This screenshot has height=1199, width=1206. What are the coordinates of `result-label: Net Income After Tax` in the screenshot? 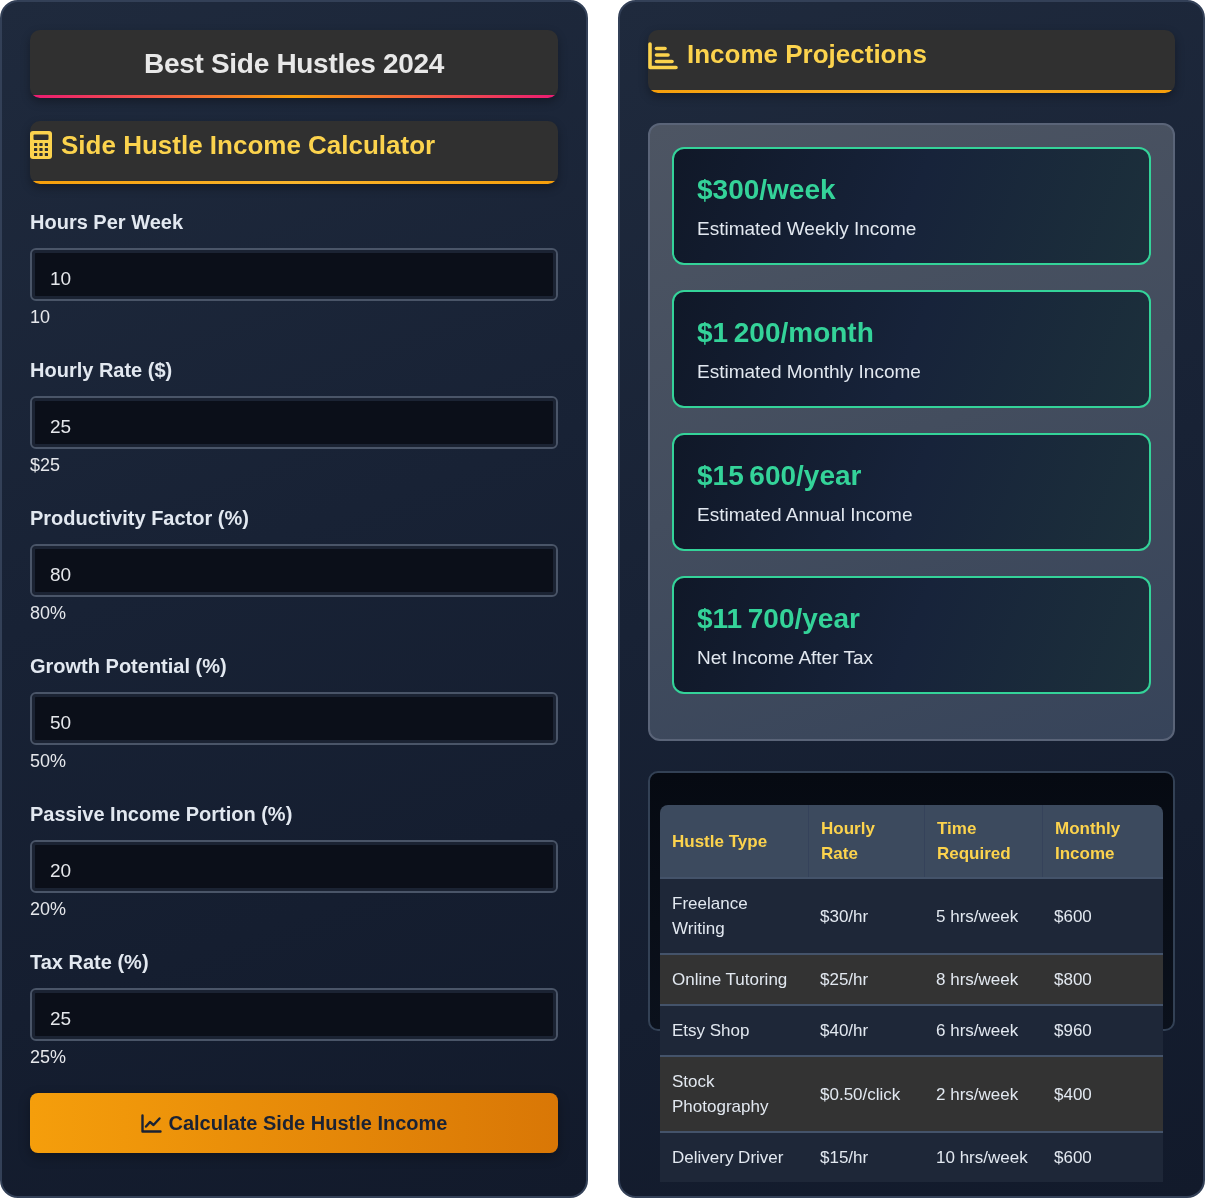 It's located at (785, 658).